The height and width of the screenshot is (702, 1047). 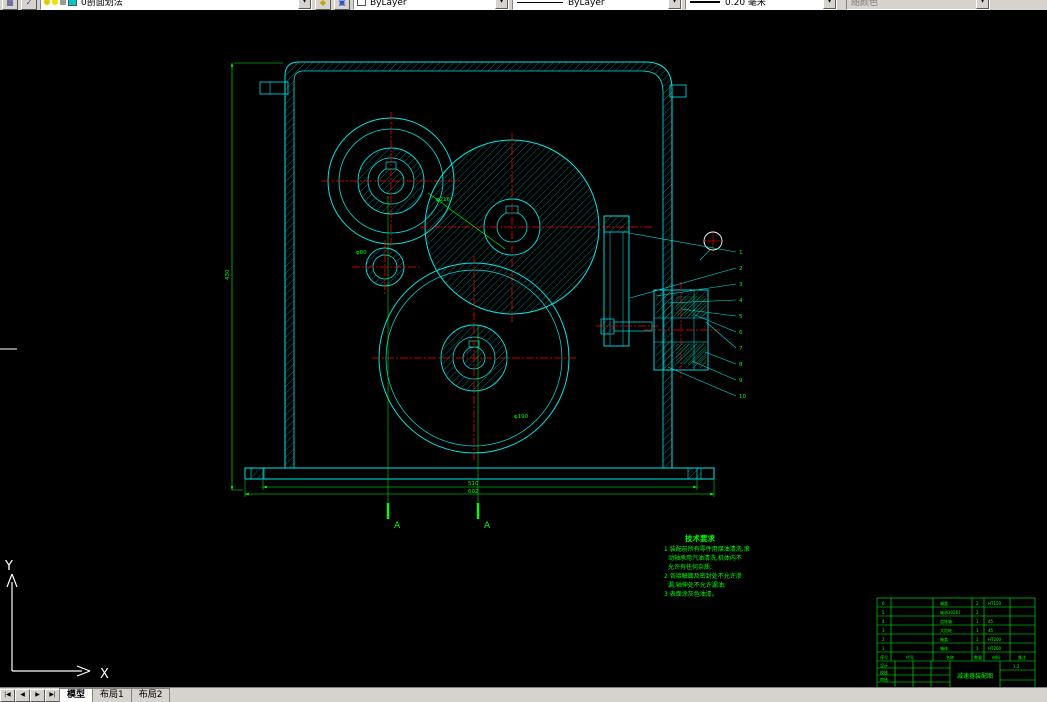 I want to click on svg-text: 大齿轮, so click(x=946, y=630).